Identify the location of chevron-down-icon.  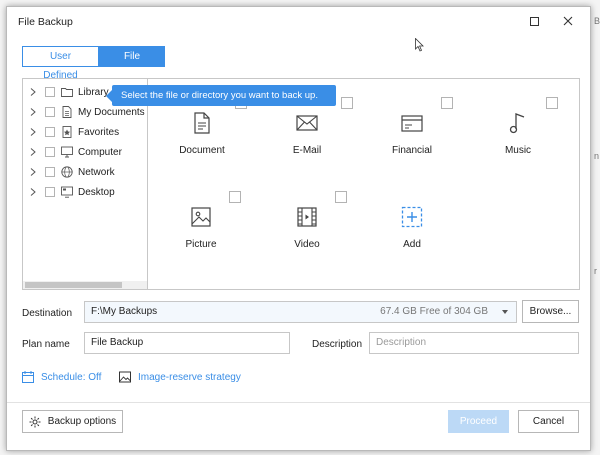
(505, 312).